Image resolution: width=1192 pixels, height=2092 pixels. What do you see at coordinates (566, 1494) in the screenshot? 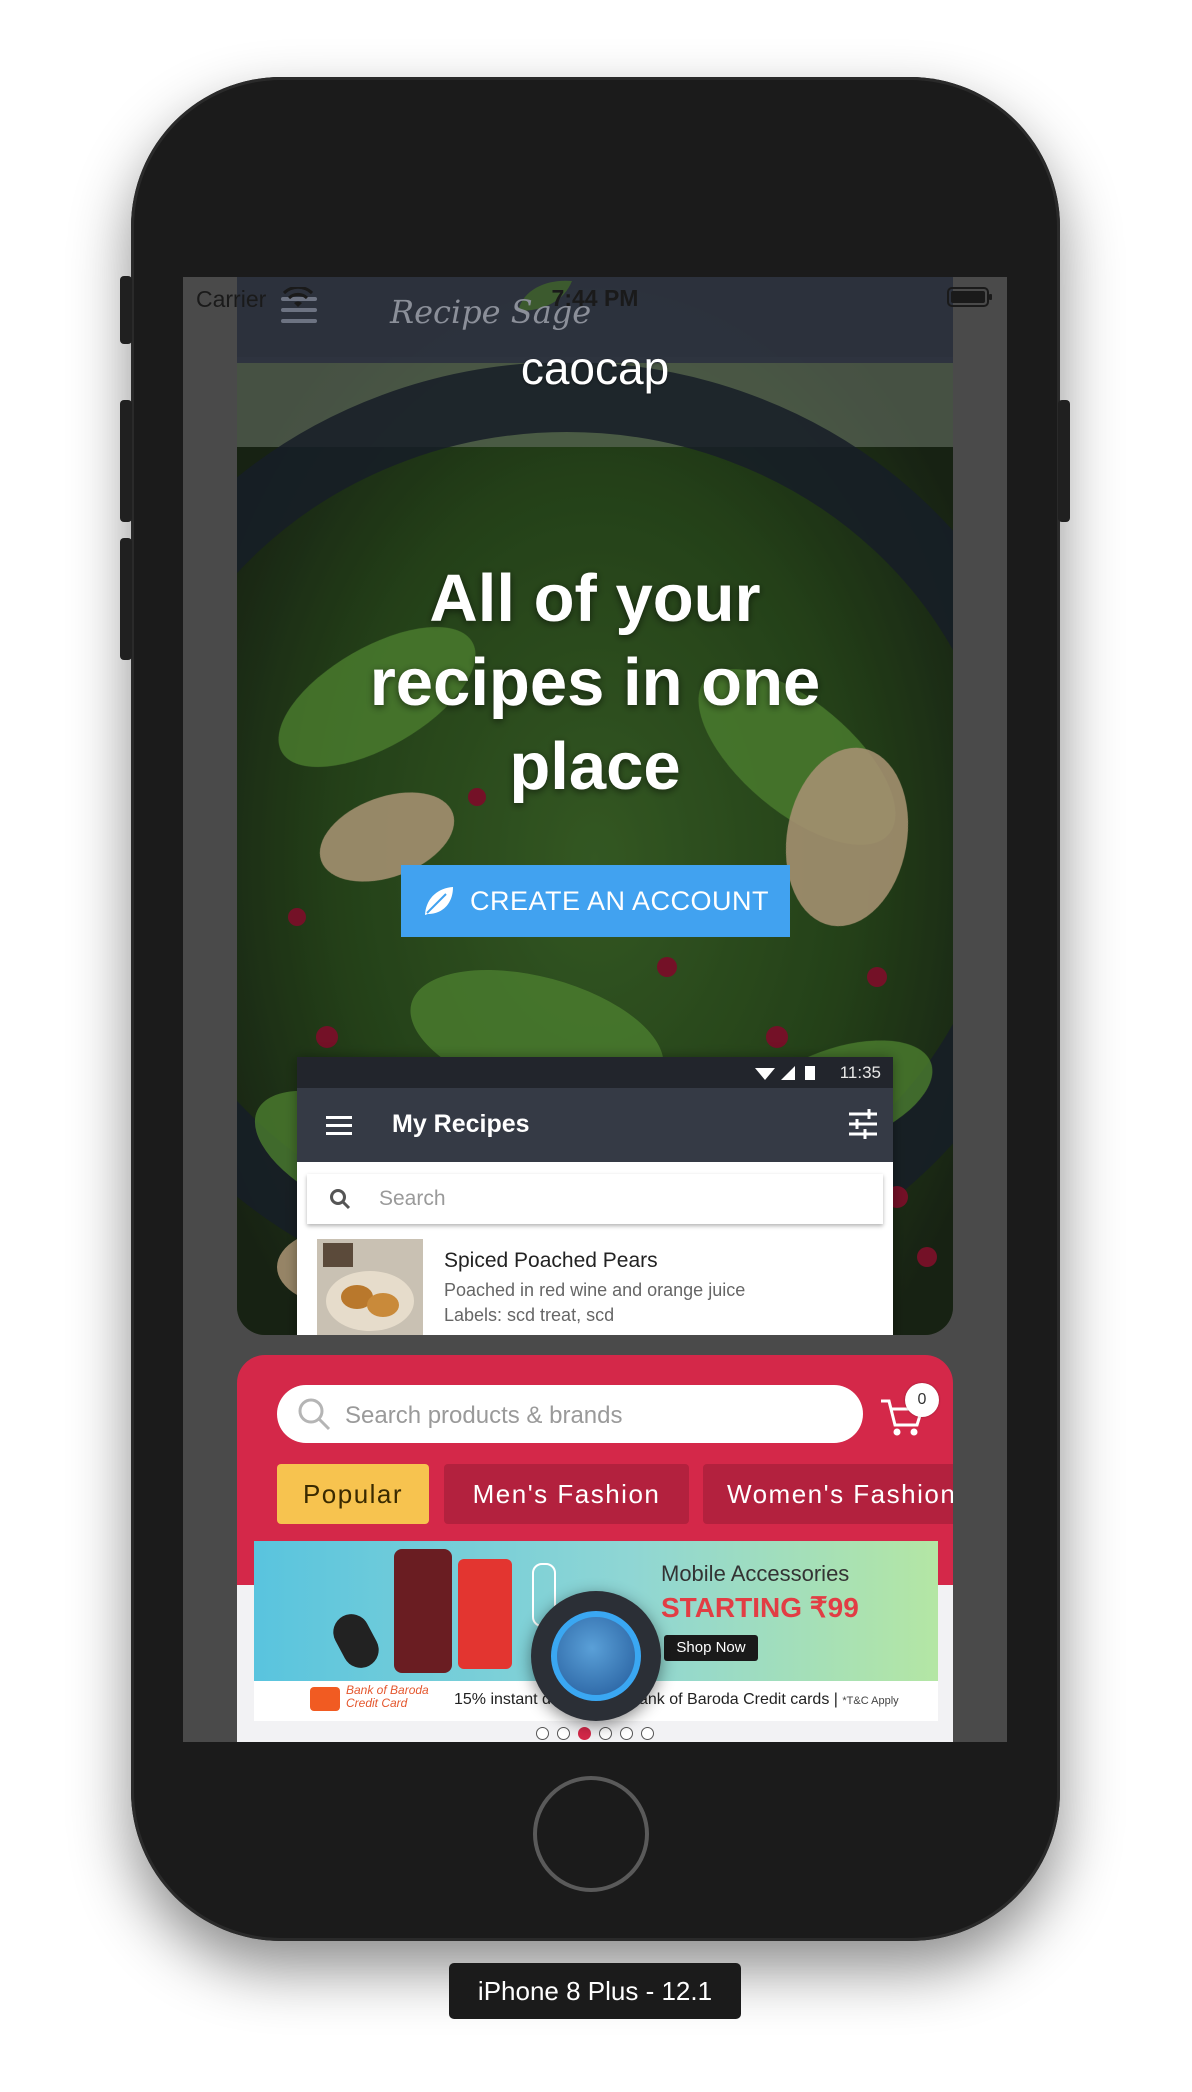
I see `tab-mens-fashion: Men's Fashion` at bounding box center [566, 1494].